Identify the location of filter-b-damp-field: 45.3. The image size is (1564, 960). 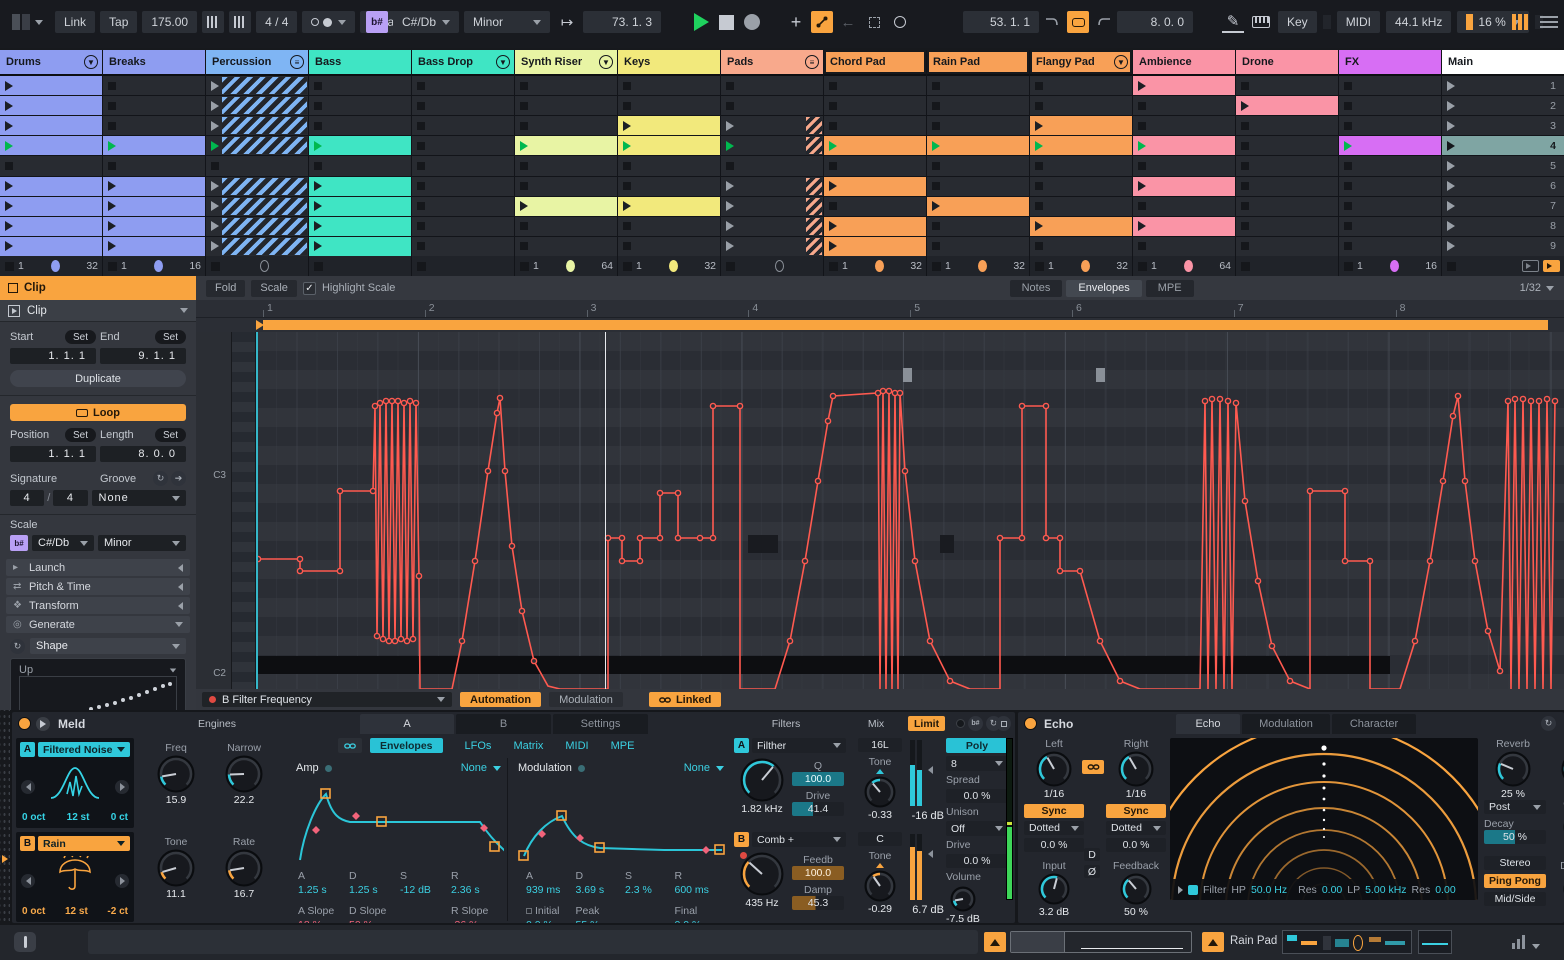
(818, 903).